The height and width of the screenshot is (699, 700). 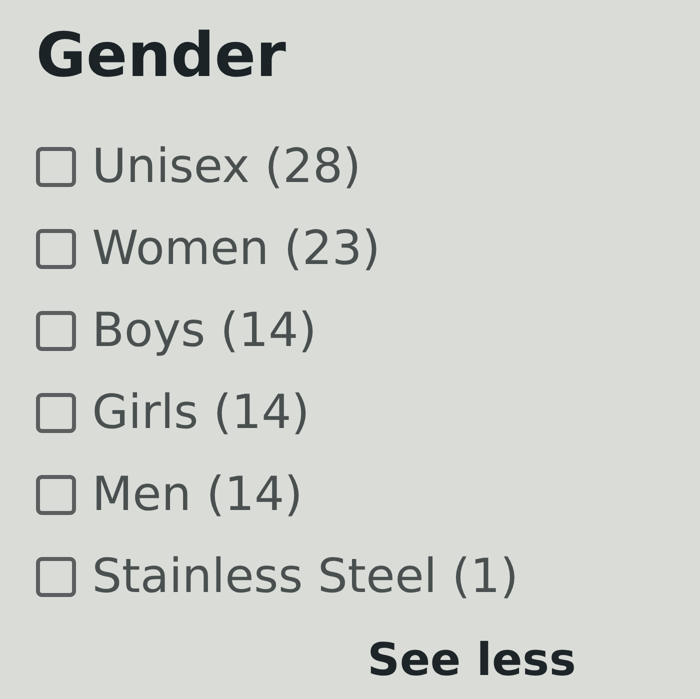 What do you see at coordinates (197, 495) in the screenshot?
I see `option-label: Men (14)` at bounding box center [197, 495].